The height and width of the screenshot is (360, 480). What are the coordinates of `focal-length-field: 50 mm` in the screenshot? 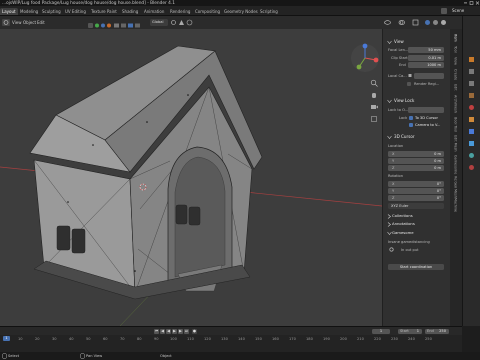 It's located at (426, 50).